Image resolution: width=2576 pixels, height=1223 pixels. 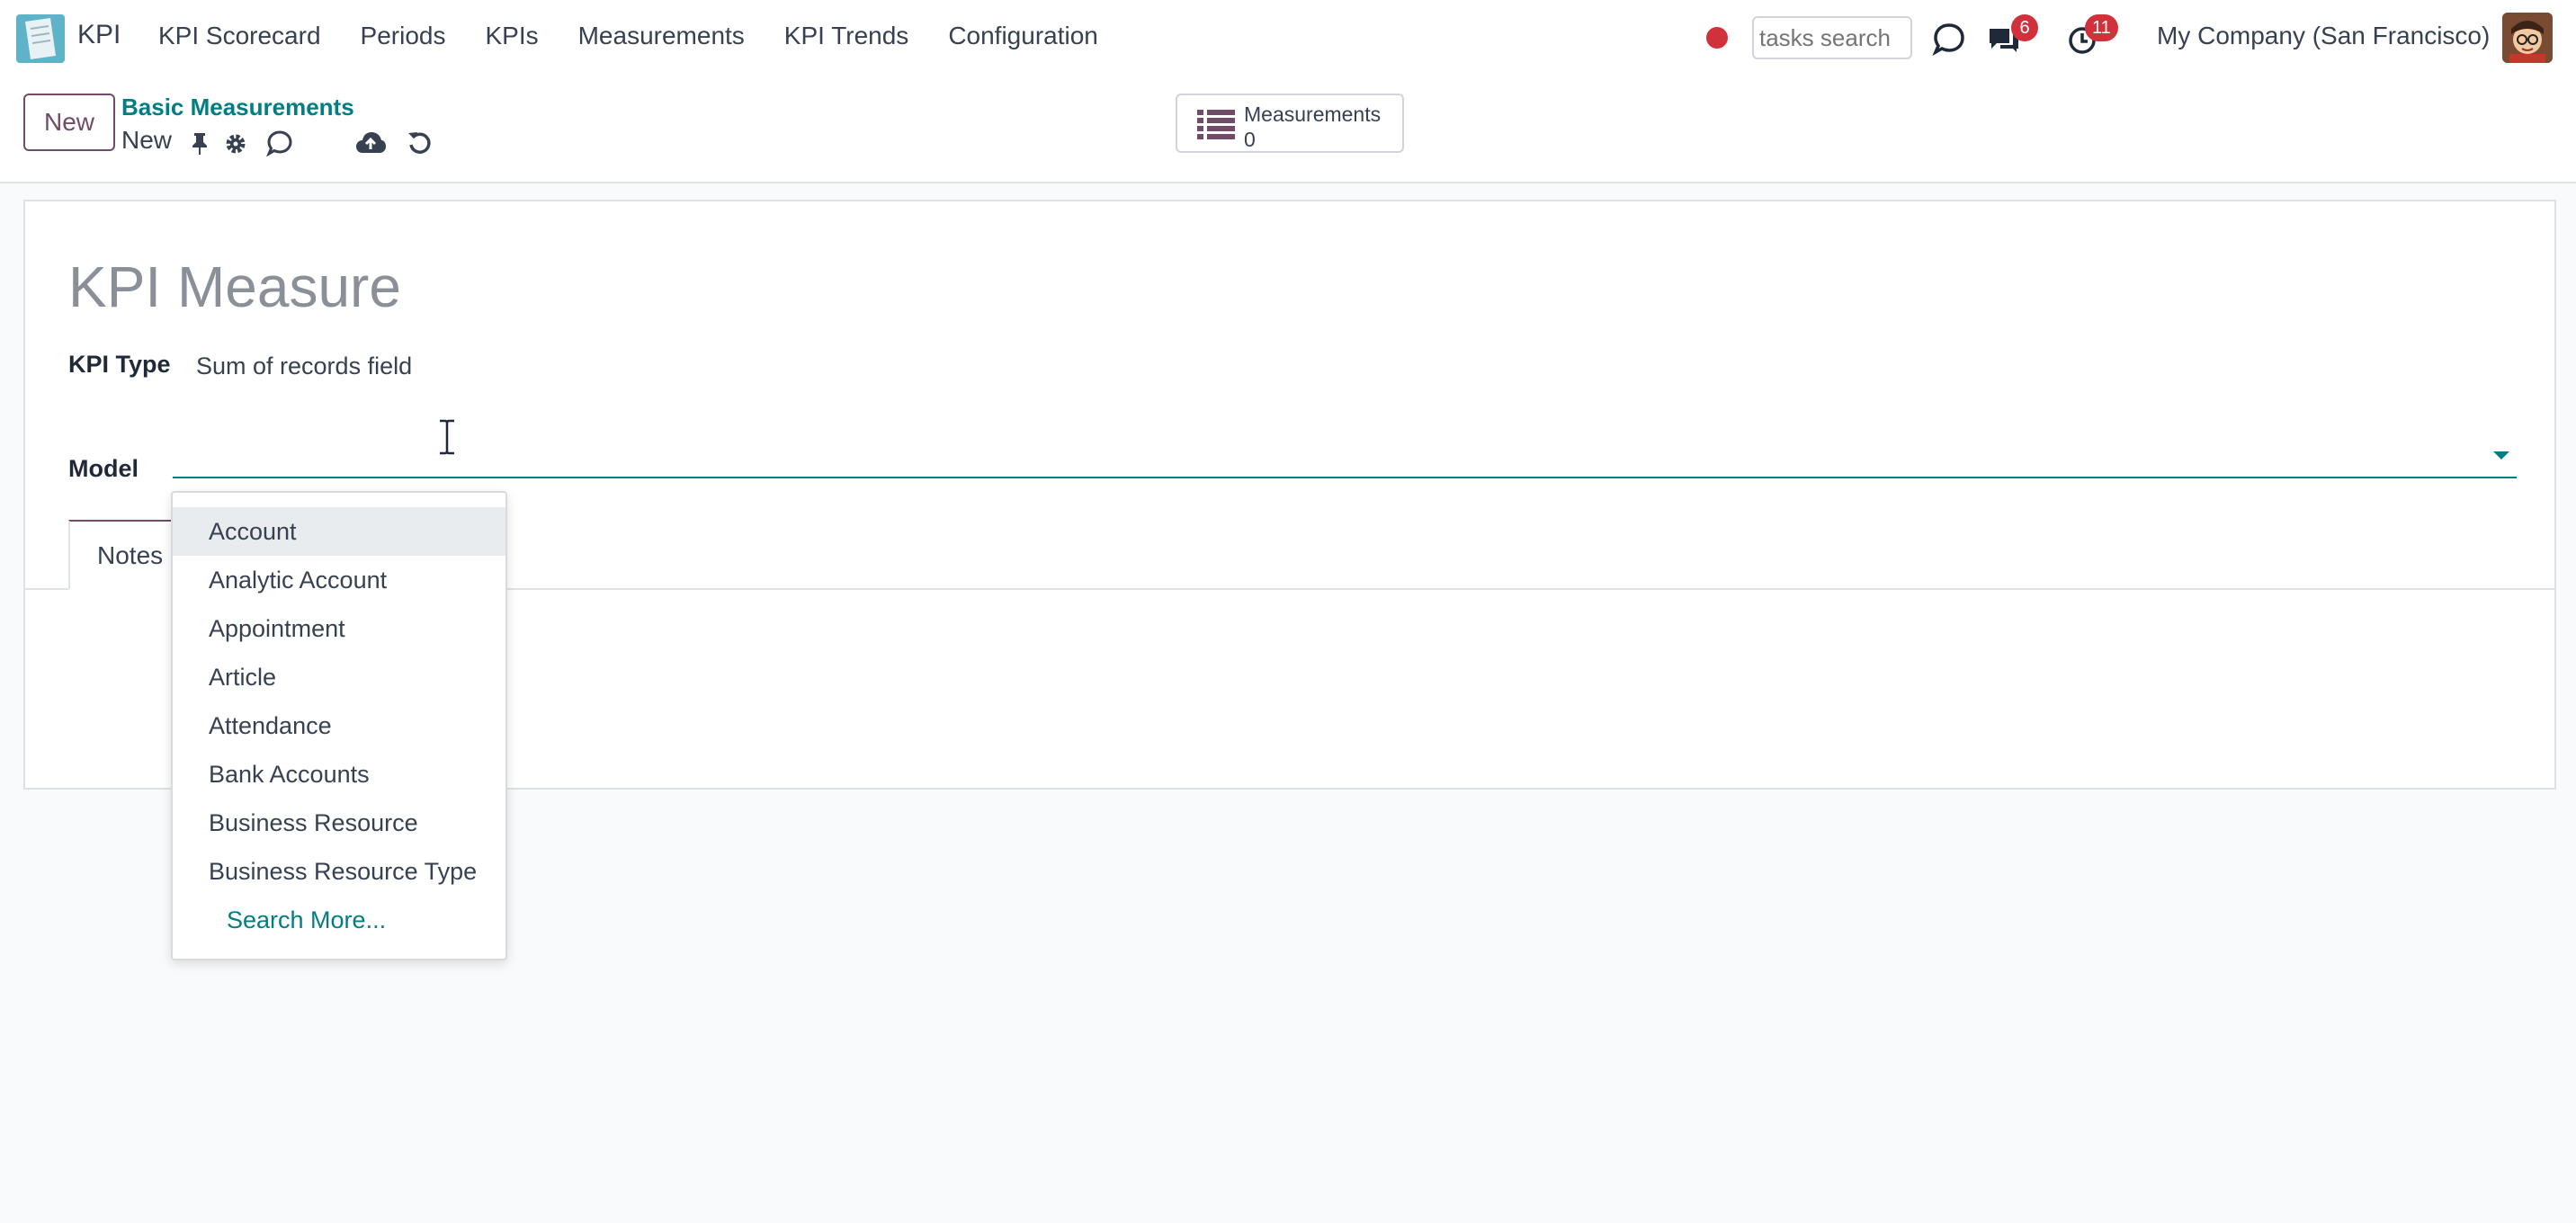 What do you see at coordinates (339, 677) in the screenshot?
I see `dropdown-item-article: Article` at bounding box center [339, 677].